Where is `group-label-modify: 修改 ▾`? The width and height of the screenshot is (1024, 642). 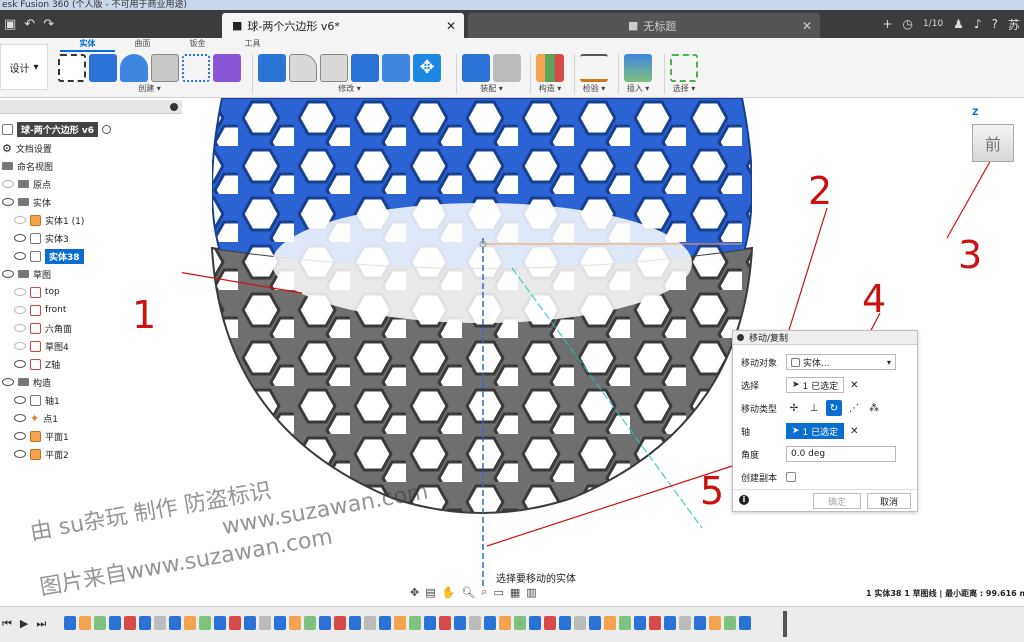
group-label-modify: 修改 ▾ is located at coordinates (349, 89).